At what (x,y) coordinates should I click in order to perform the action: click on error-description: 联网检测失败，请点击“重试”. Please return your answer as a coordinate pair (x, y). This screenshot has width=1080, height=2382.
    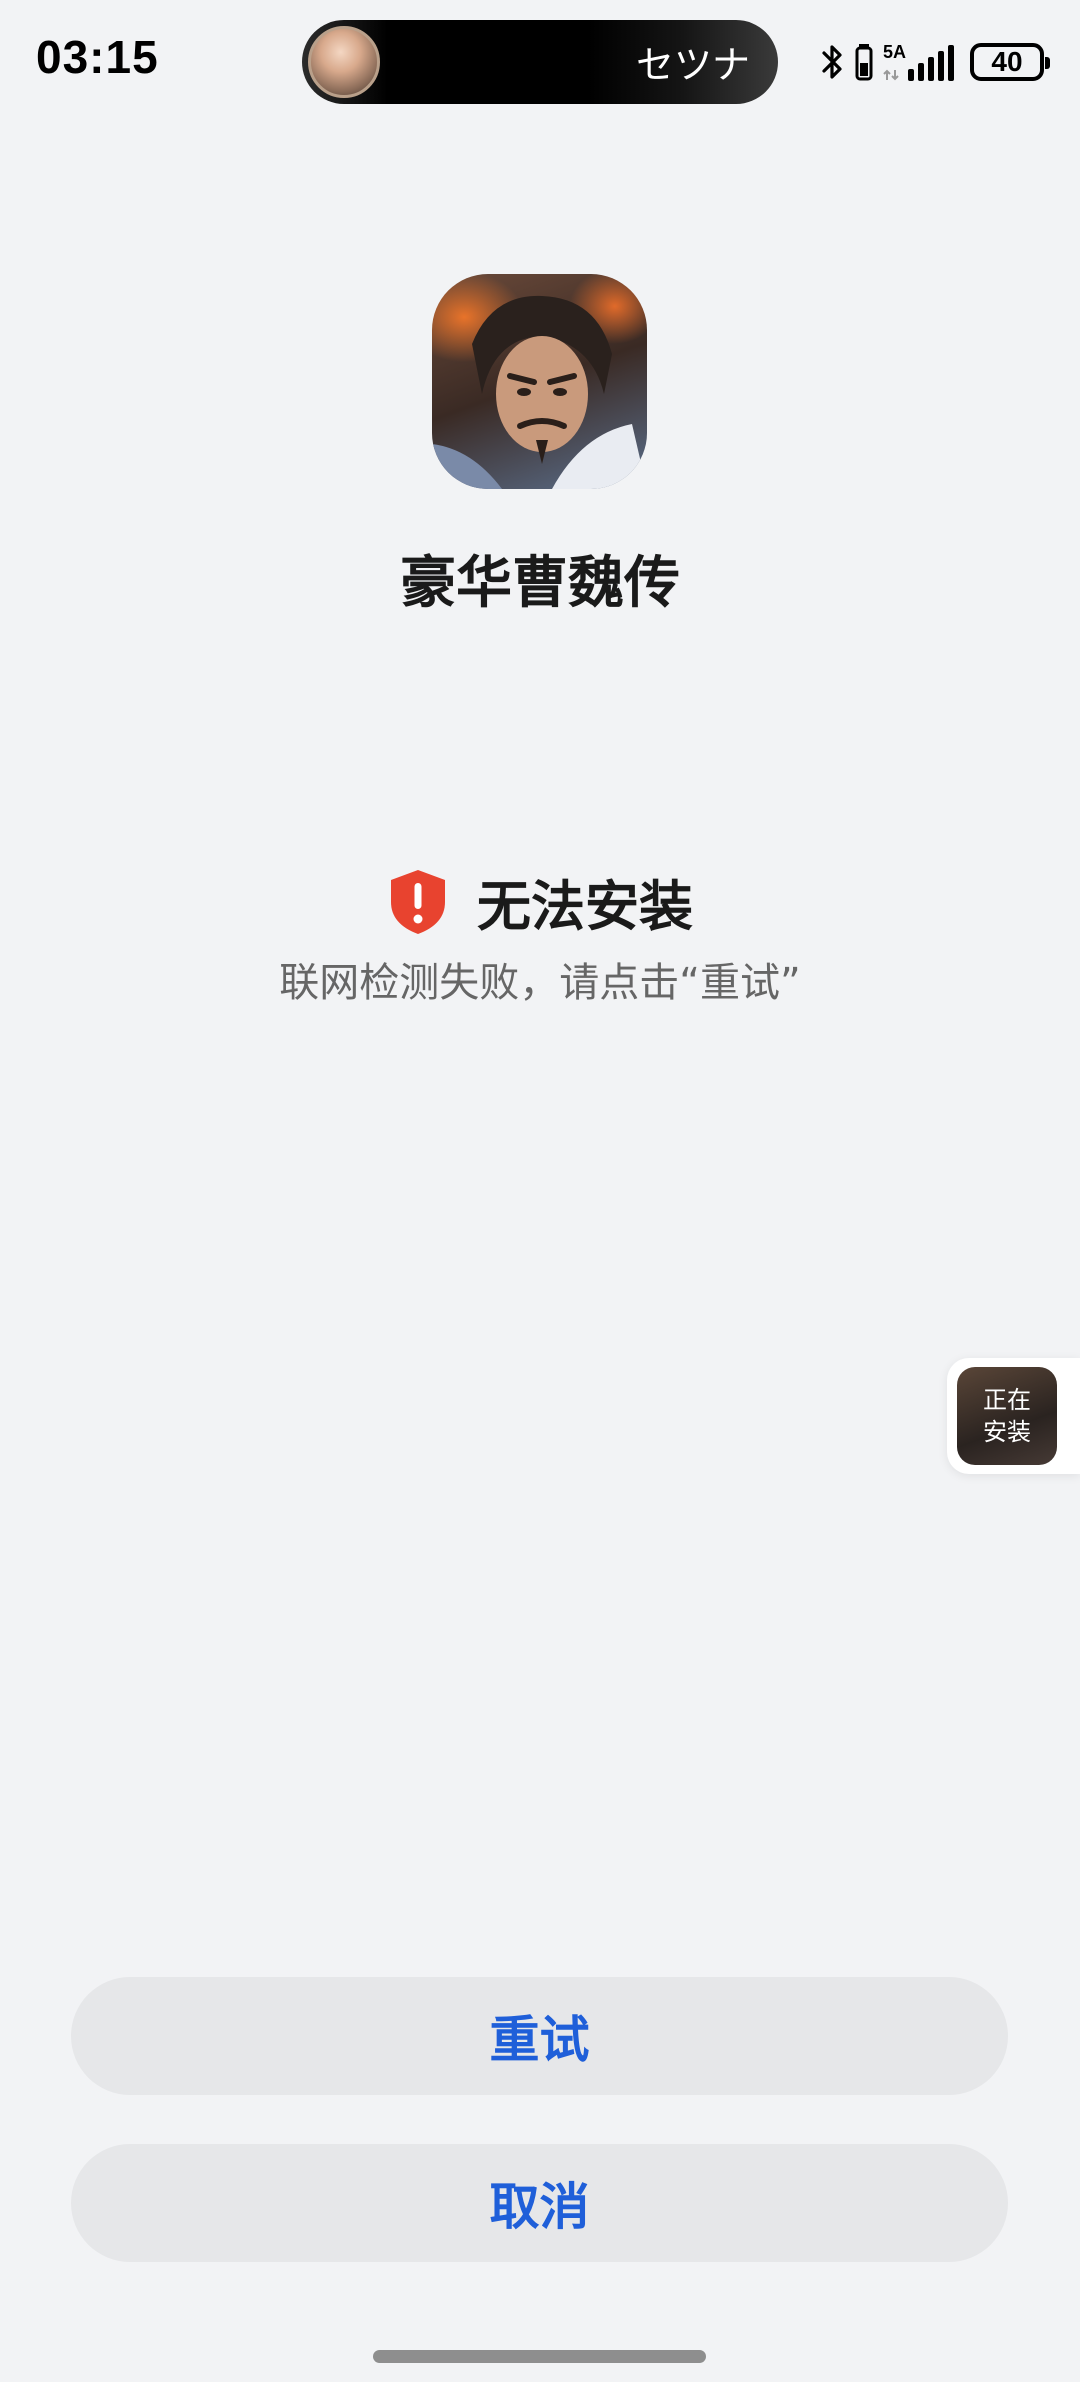
    Looking at the image, I should click on (540, 983).